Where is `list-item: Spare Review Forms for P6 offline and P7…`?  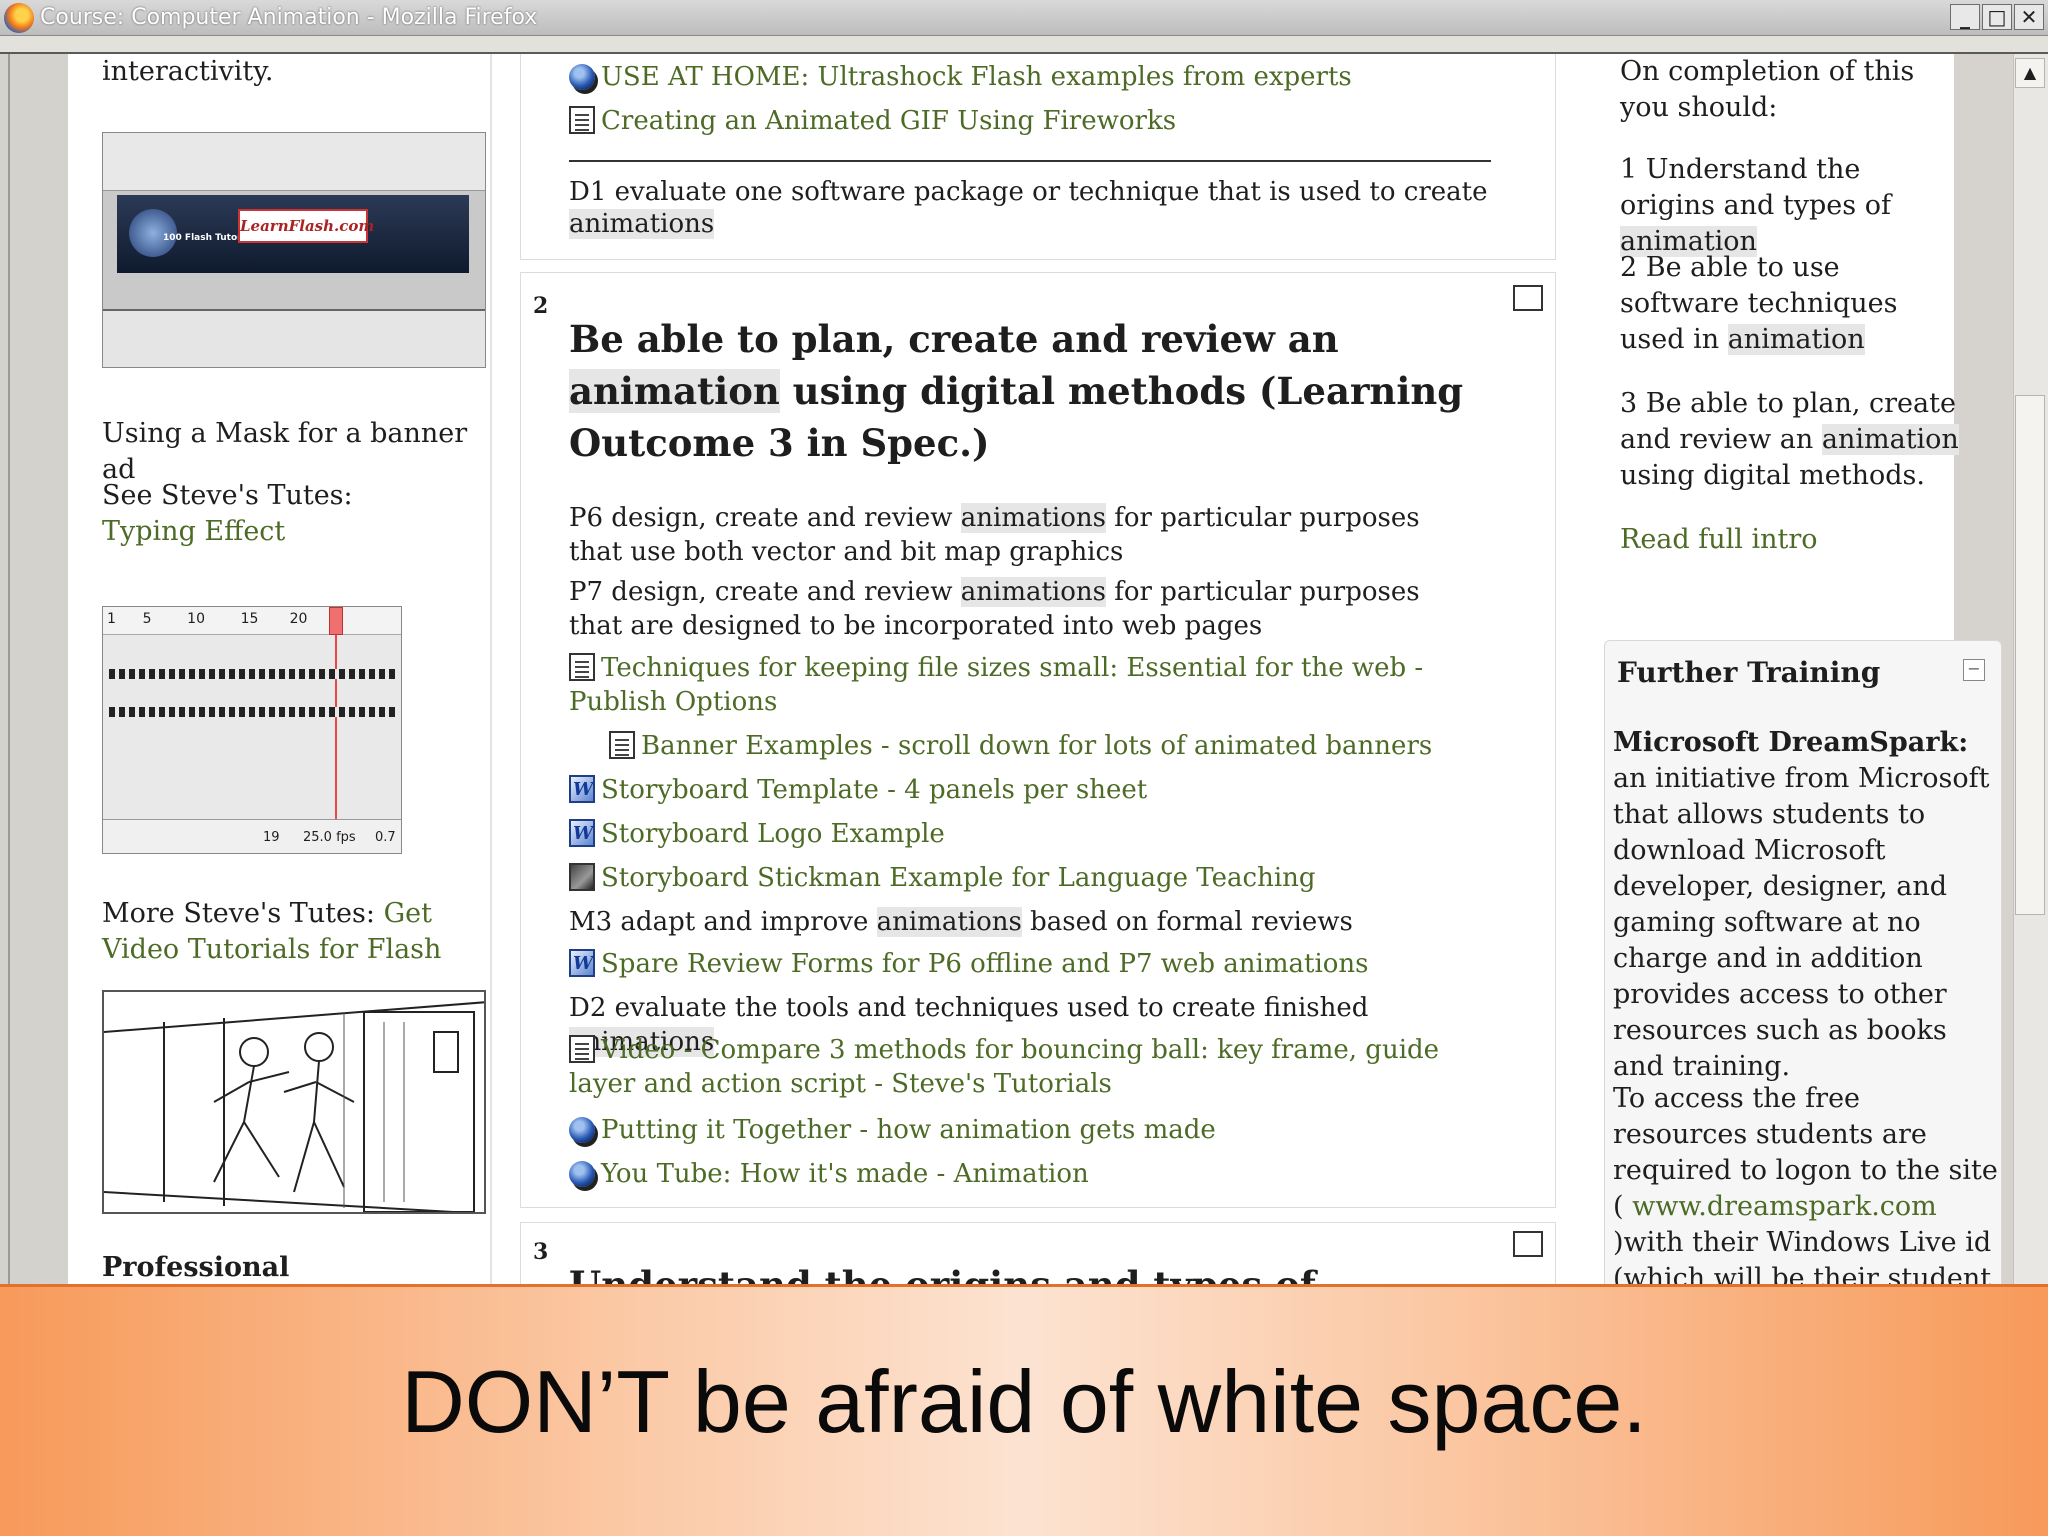 list-item: Spare Review Forms for P6 offline and P7… is located at coordinates (1029, 964).